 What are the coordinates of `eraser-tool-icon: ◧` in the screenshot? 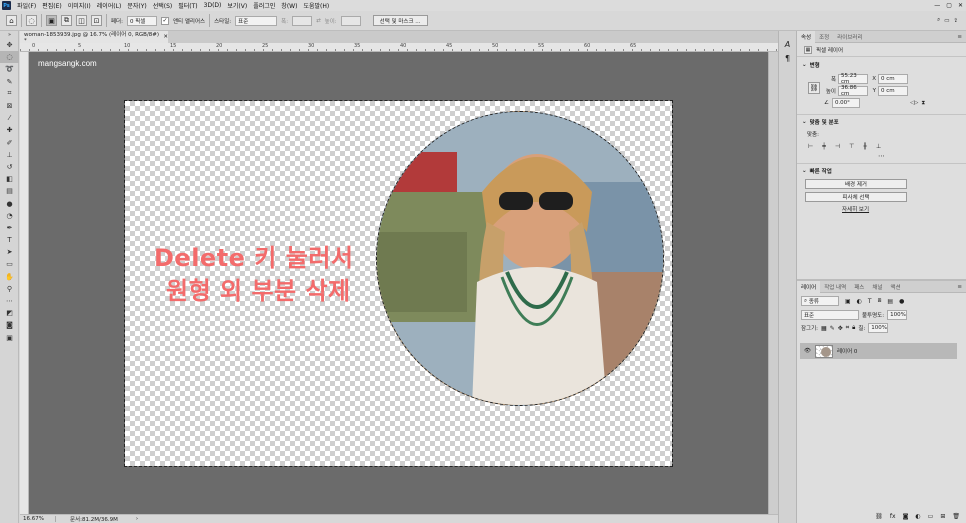 It's located at (9, 179).